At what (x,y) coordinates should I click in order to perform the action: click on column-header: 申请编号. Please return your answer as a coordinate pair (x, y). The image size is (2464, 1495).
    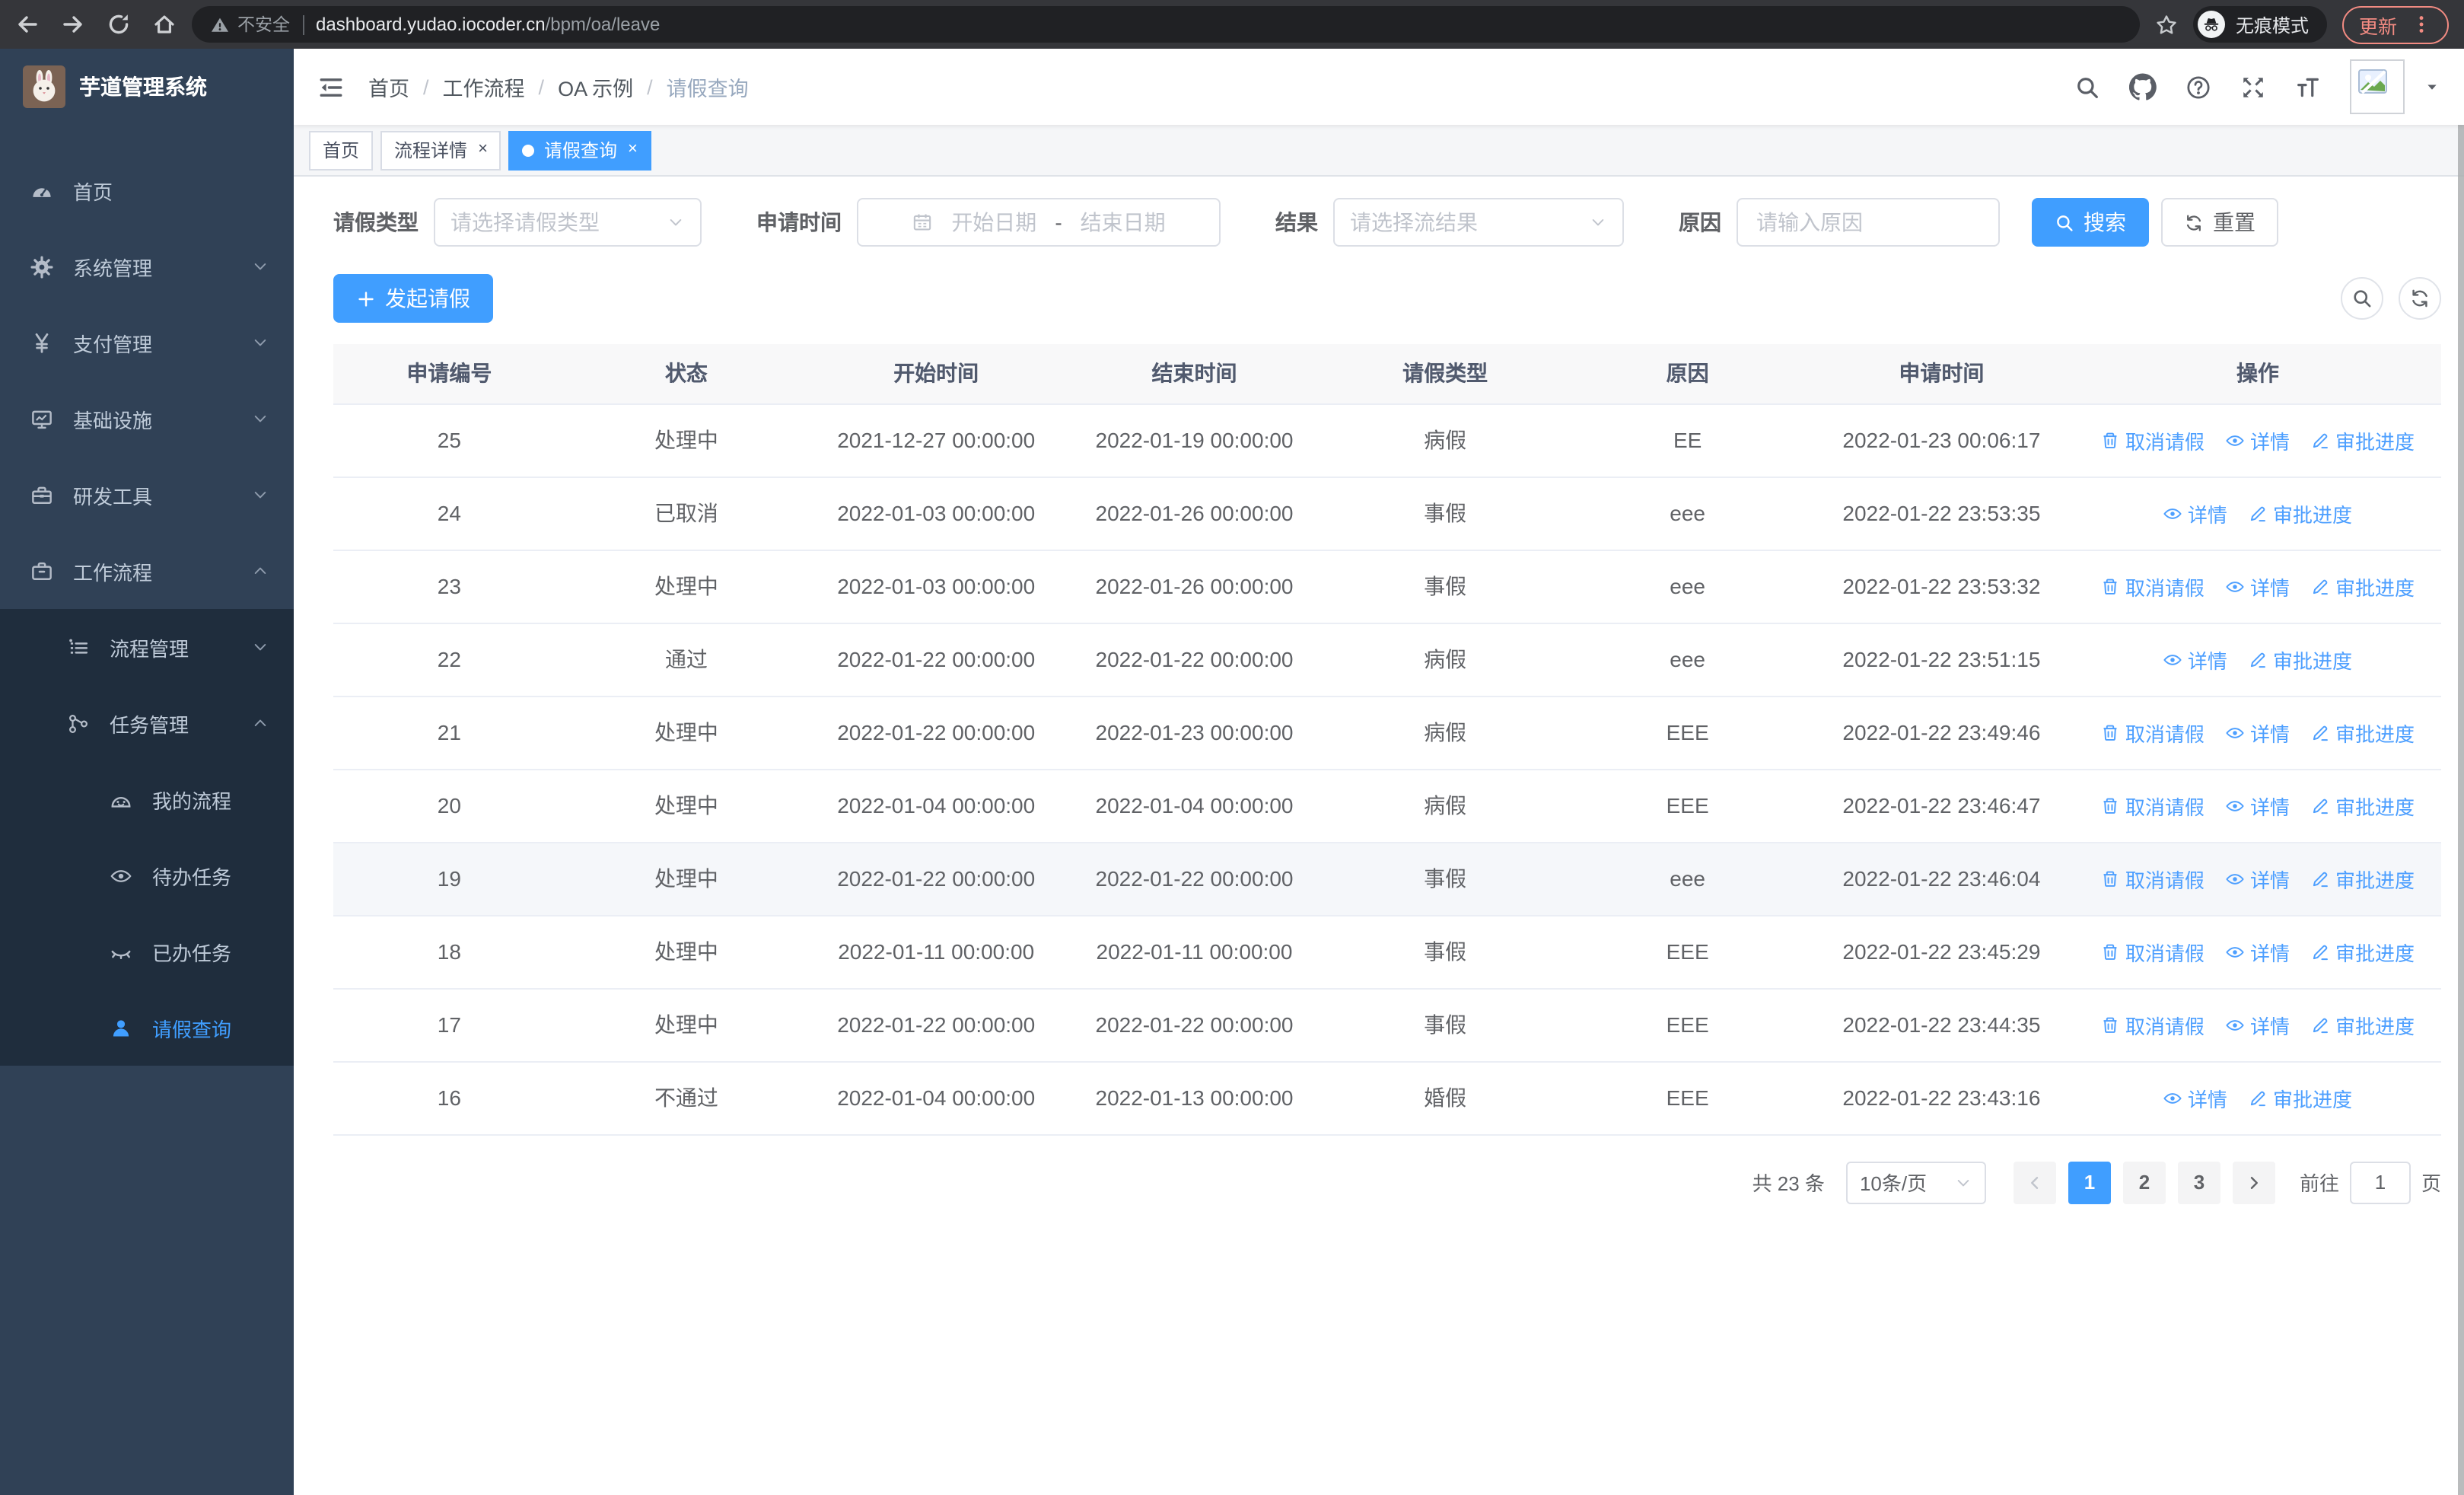
    Looking at the image, I should click on (449, 374).